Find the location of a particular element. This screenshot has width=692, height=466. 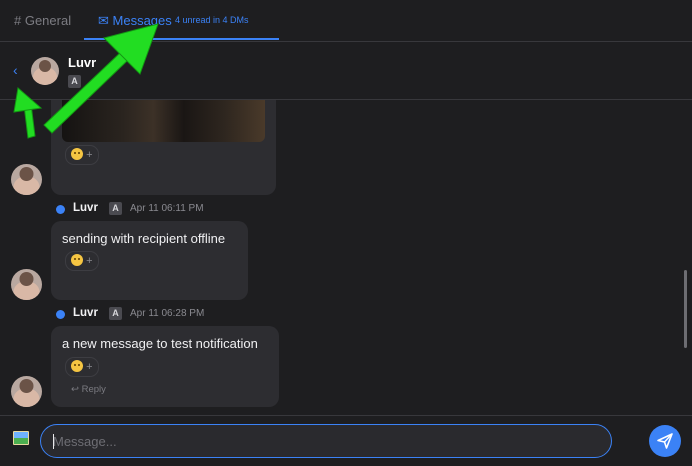

tab-messages-label: ✉ Messages is located at coordinates (135, 20).